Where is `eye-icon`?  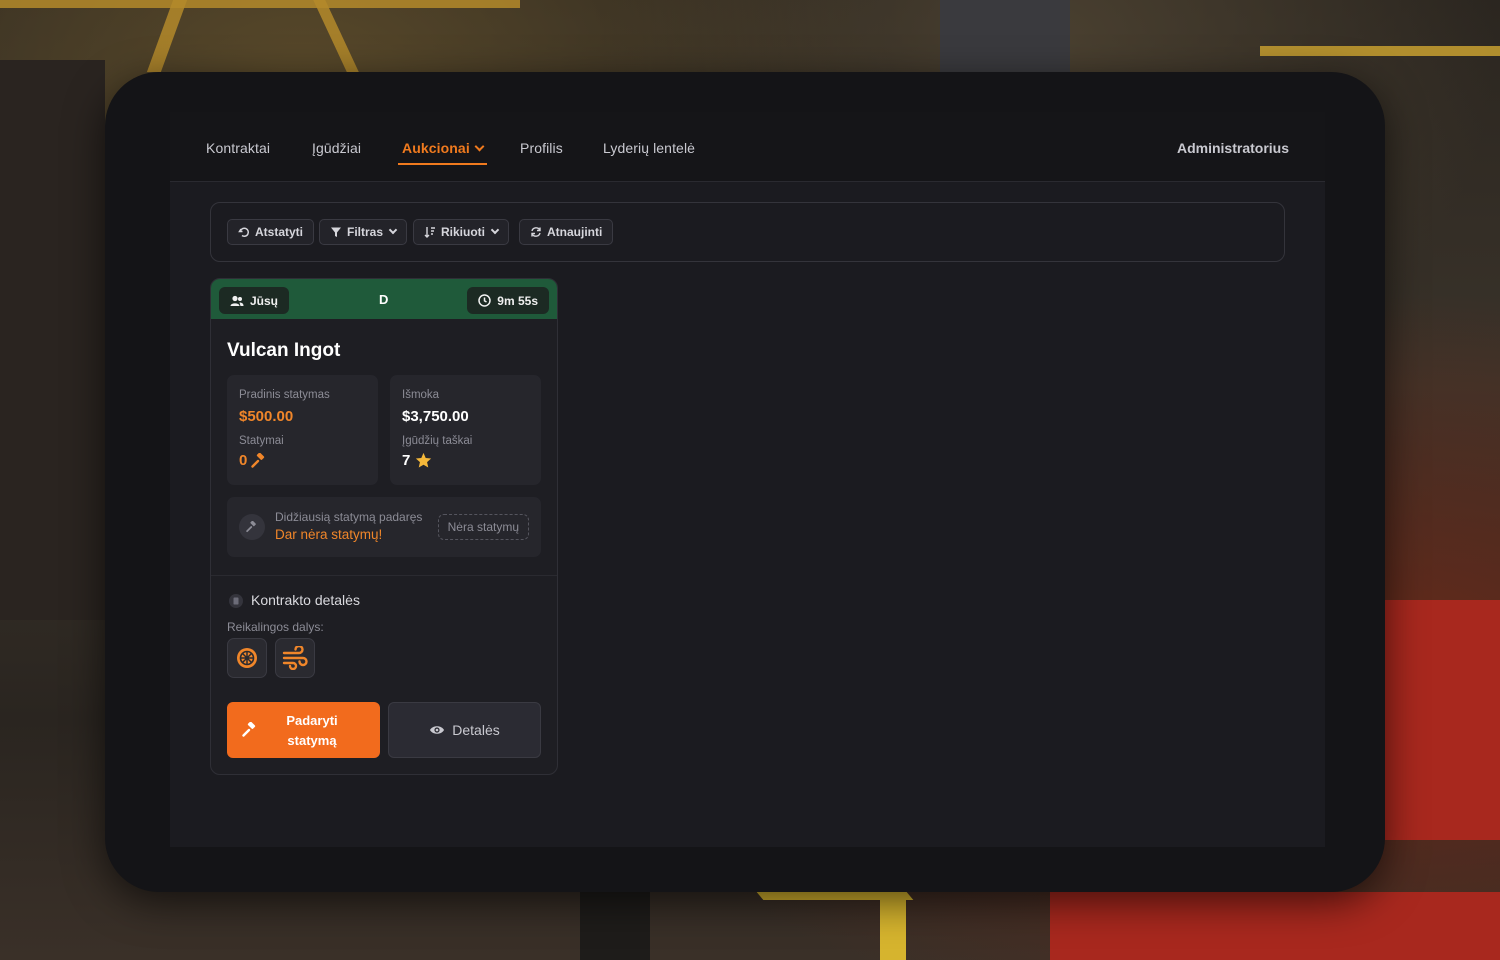
eye-icon is located at coordinates (437, 730).